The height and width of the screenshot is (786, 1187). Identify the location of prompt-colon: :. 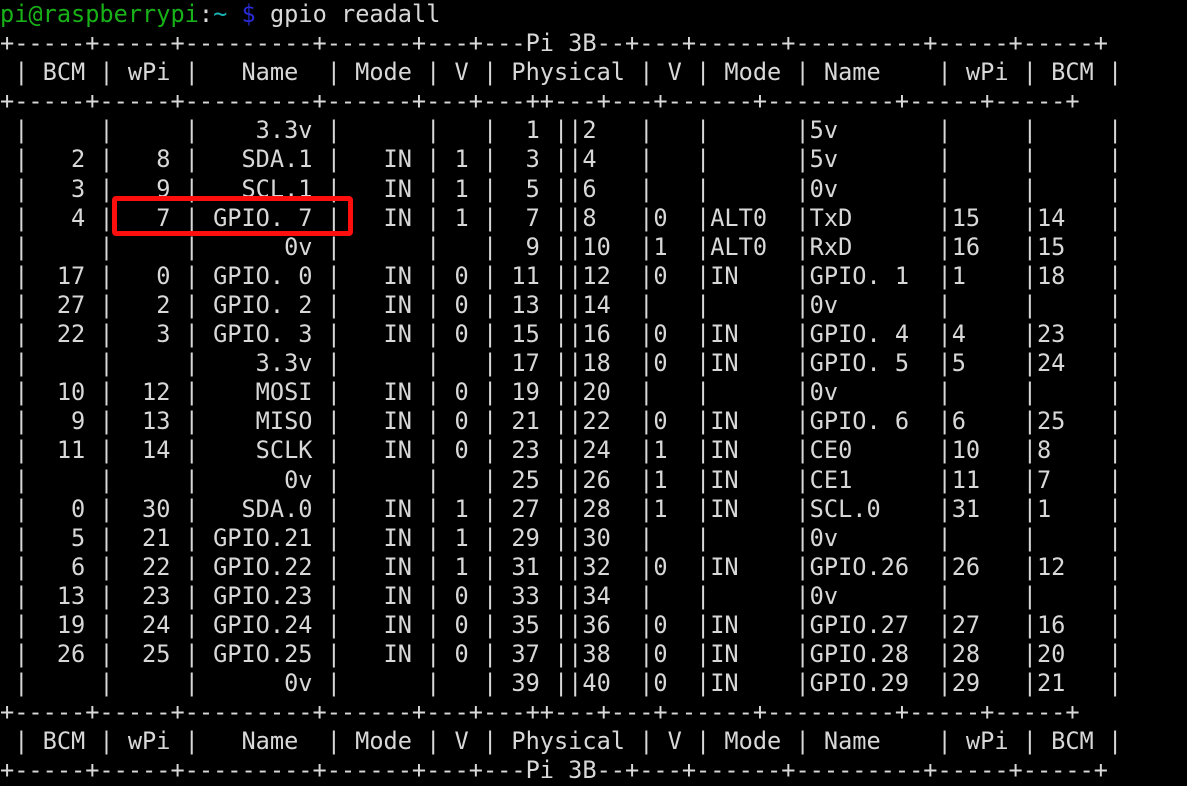
(206, 14).